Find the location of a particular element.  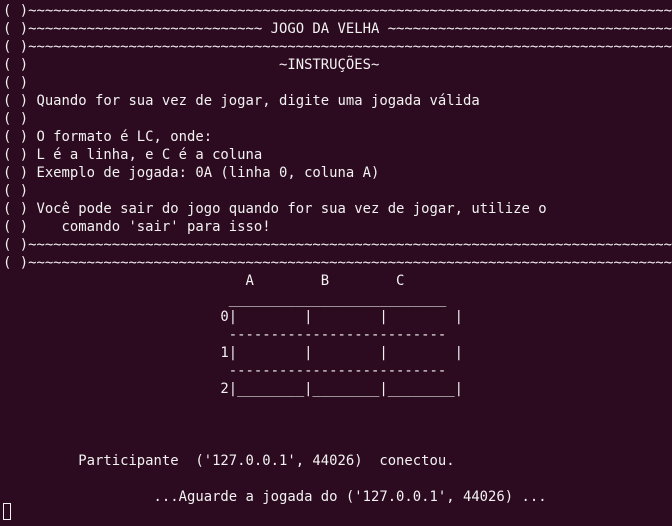

instructions-heading: ( ) ~INSTRUÇÕES~ | is located at coordinates (191, 65).